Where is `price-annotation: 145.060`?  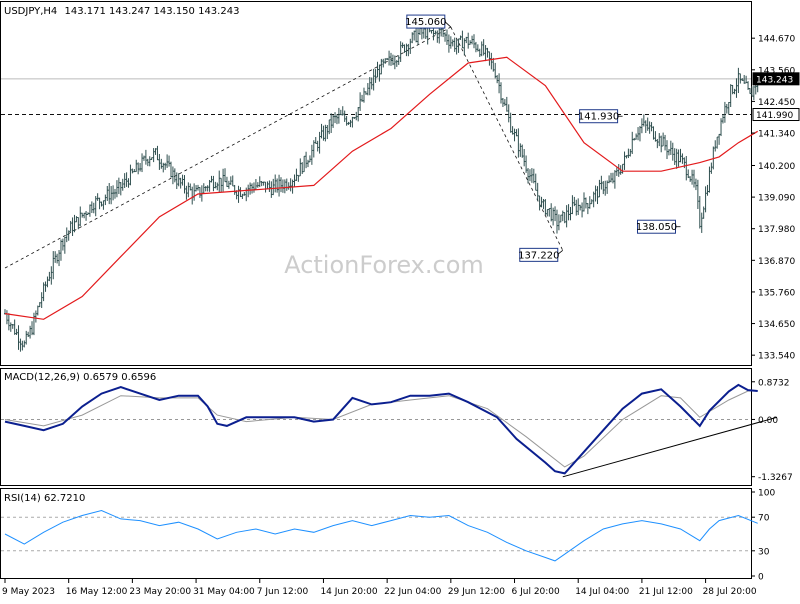
price-annotation: 145.060 is located at coordinates (428, 21).